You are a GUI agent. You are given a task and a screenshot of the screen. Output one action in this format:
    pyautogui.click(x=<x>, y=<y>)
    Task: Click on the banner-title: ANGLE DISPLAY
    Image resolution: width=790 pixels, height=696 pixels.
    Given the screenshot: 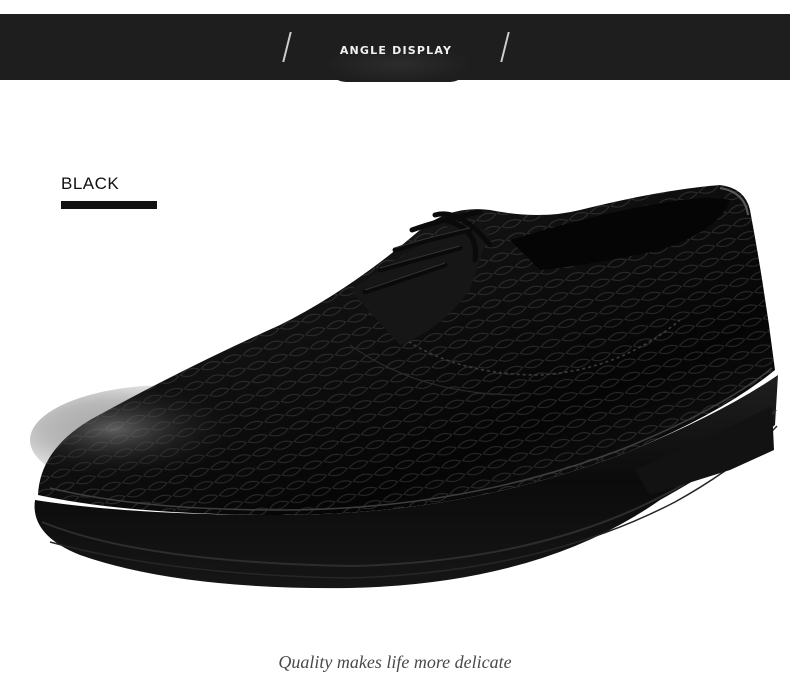 What is the action you would take?
    pyautogui.click(x=396, y=50)
    